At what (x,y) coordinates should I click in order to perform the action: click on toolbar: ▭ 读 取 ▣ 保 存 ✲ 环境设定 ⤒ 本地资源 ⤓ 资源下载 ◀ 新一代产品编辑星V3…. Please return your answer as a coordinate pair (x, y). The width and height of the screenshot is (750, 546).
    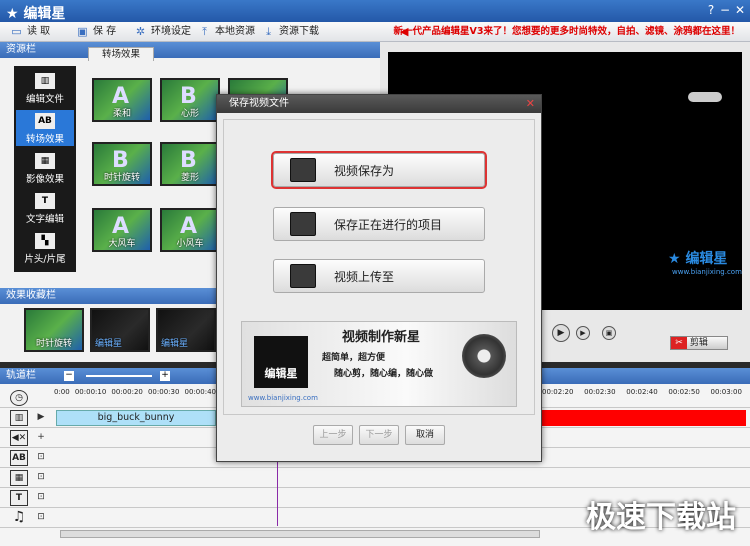
    Looking at the image, I should click on (375, 32).